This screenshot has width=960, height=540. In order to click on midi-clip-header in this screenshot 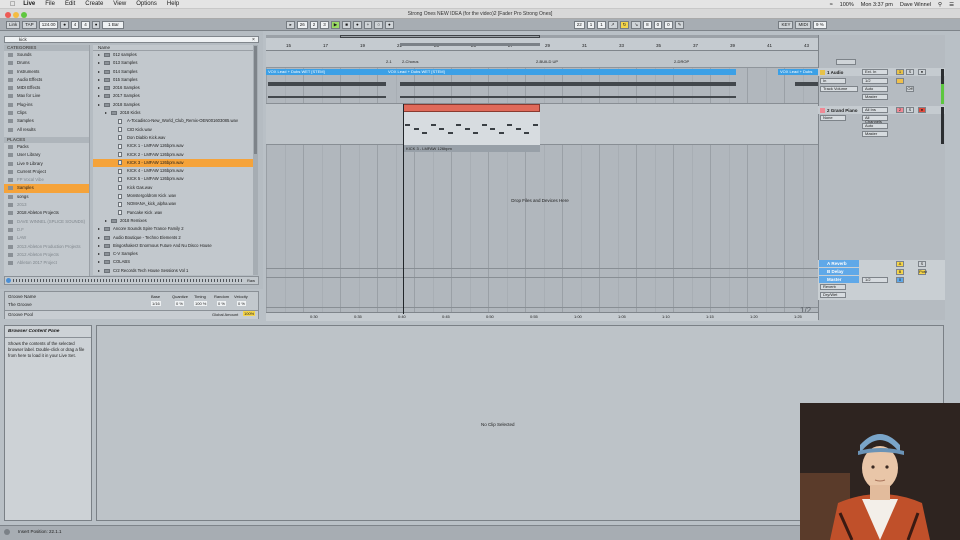, I will do `click(471, 108)`.